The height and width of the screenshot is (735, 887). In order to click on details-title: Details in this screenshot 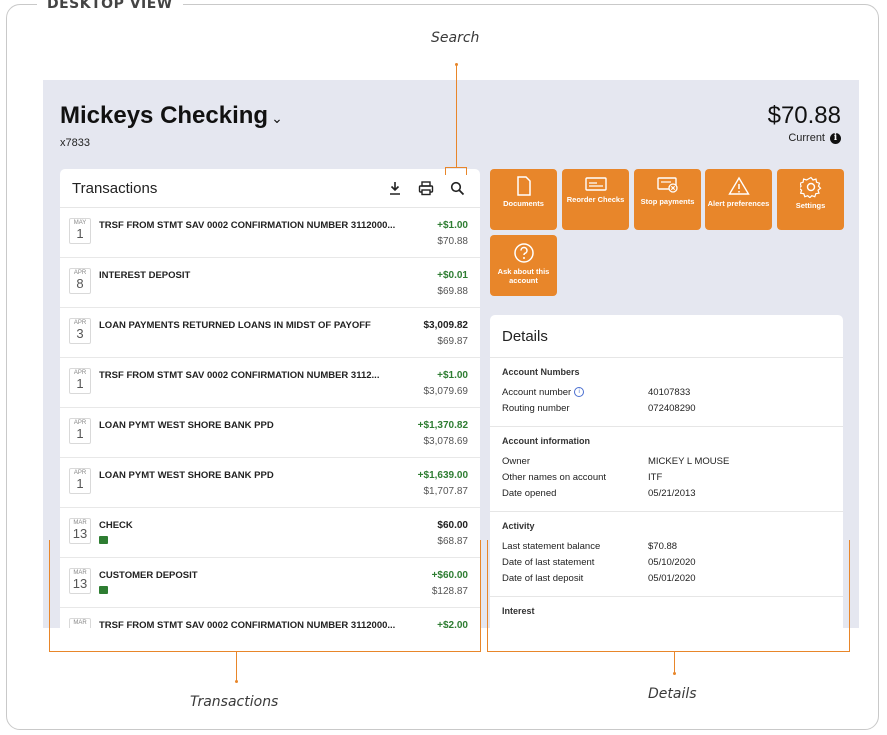, I will do `click(666, 336)`.